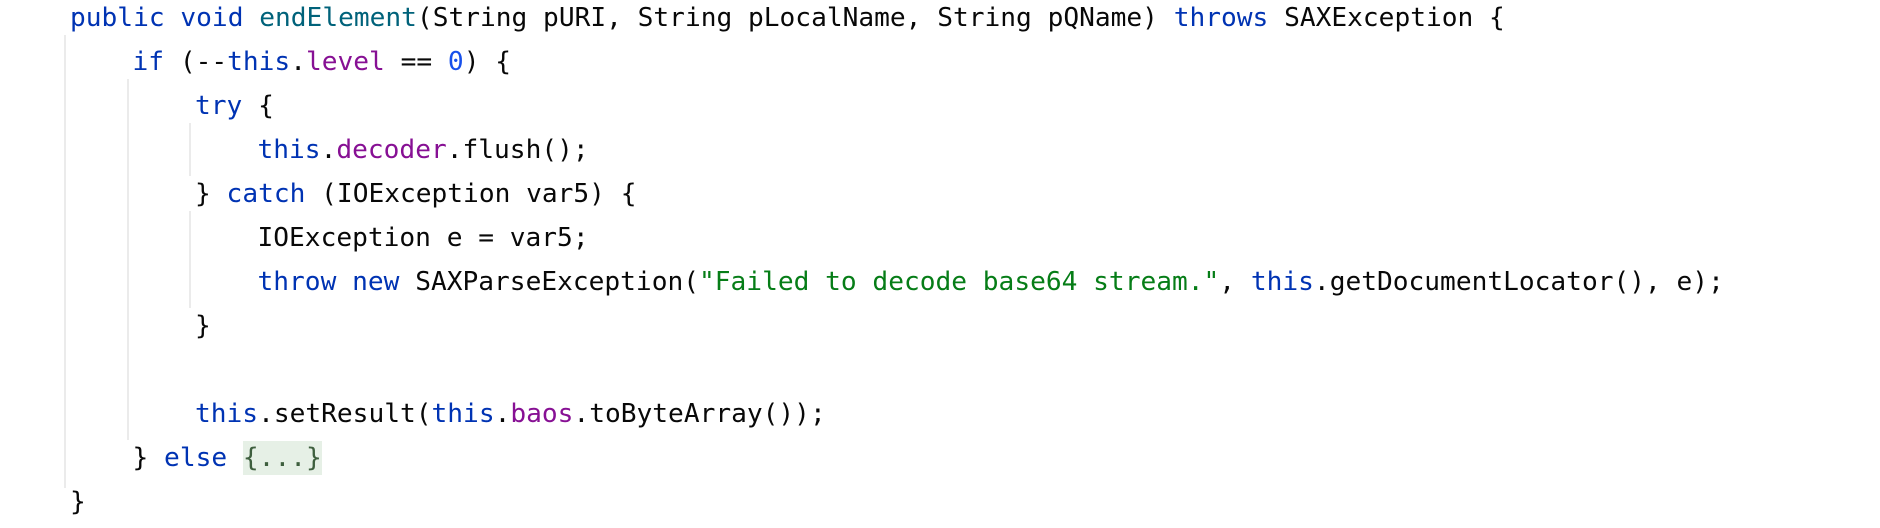 This screenshot has height=528, width=1880. Describe the element at coordinates (297, 282) in the screenshot. I see `code-token: throw` at that location.